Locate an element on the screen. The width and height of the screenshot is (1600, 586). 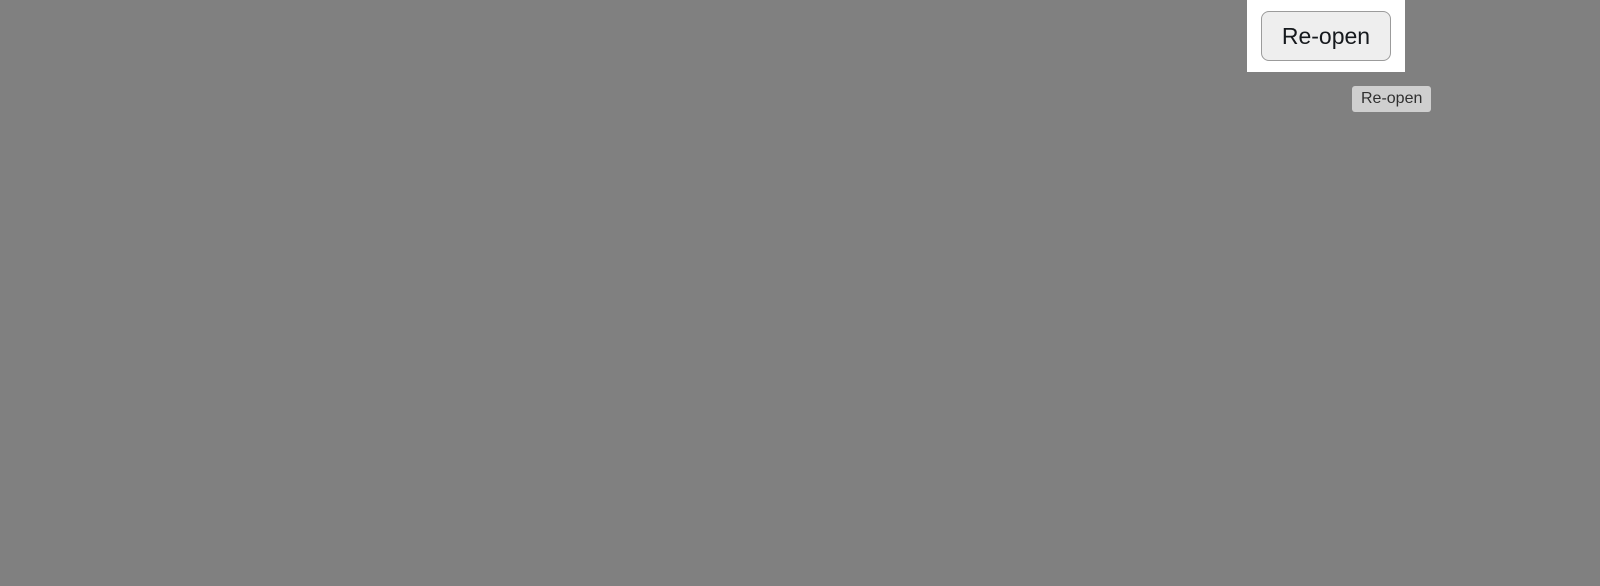
conversation-date: 10/4/24 is located at coordinates (462, 186).